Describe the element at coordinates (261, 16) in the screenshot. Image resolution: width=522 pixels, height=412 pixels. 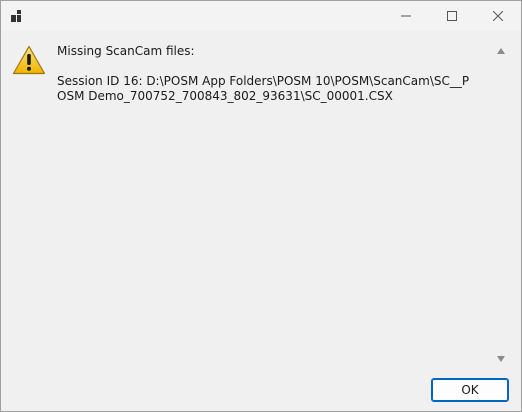
I see `title-bar` at that location.